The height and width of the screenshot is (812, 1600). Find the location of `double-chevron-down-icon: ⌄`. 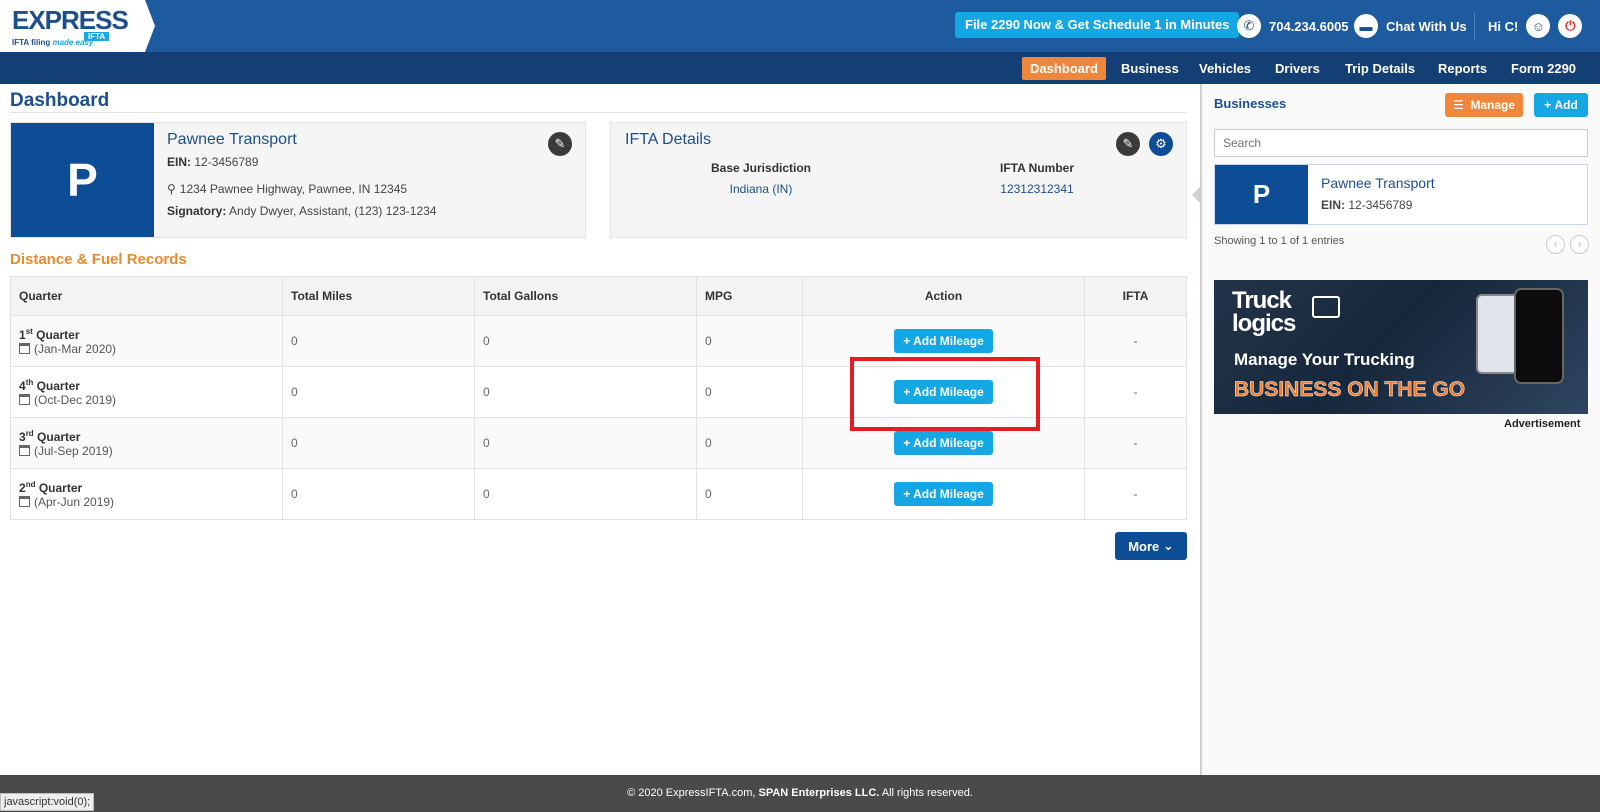

double-chevron-down-icon: ⌄ is located at coordinates (1168, 545).